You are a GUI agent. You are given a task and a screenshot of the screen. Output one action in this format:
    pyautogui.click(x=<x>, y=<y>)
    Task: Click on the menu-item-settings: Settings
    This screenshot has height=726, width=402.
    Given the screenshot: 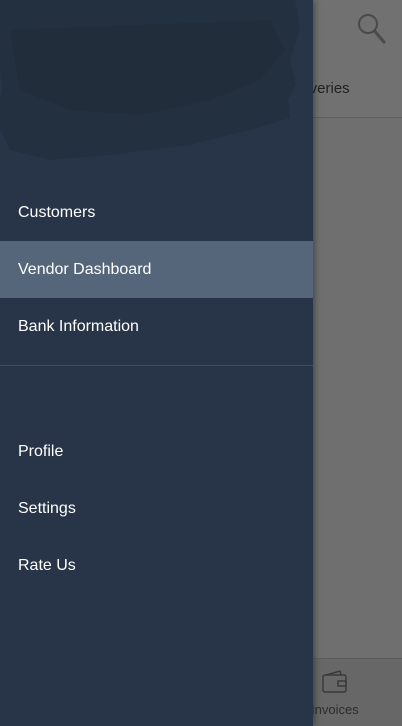 What is the action you would take?
    pyautogui.click(x=156, y=508)
    